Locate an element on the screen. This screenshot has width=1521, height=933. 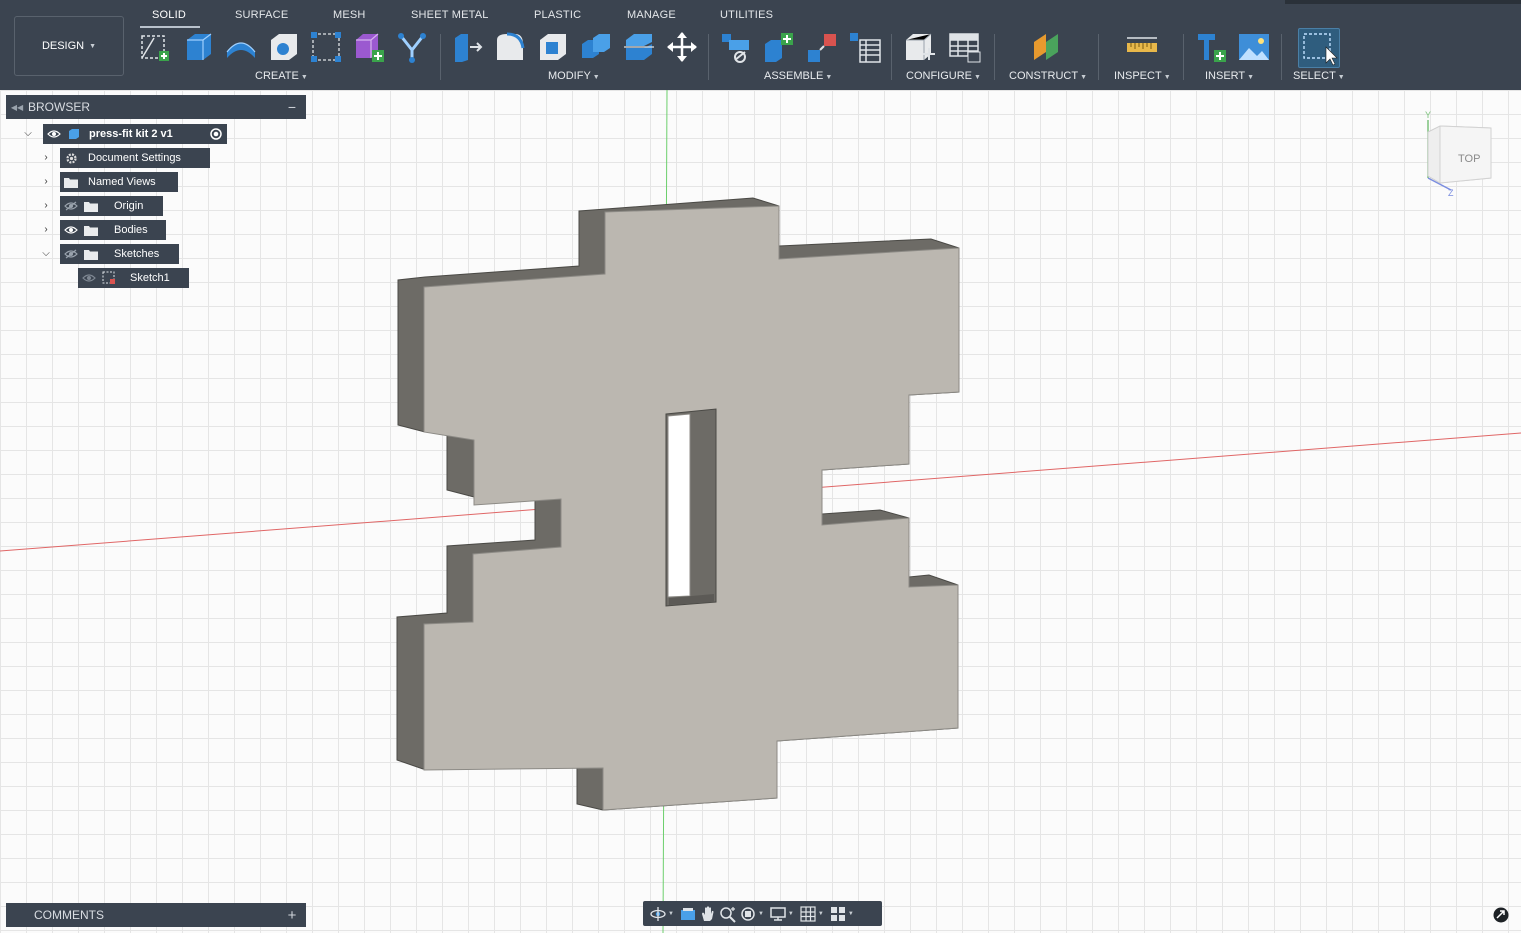
select-tool-button is located at coordinates (1319, 48).